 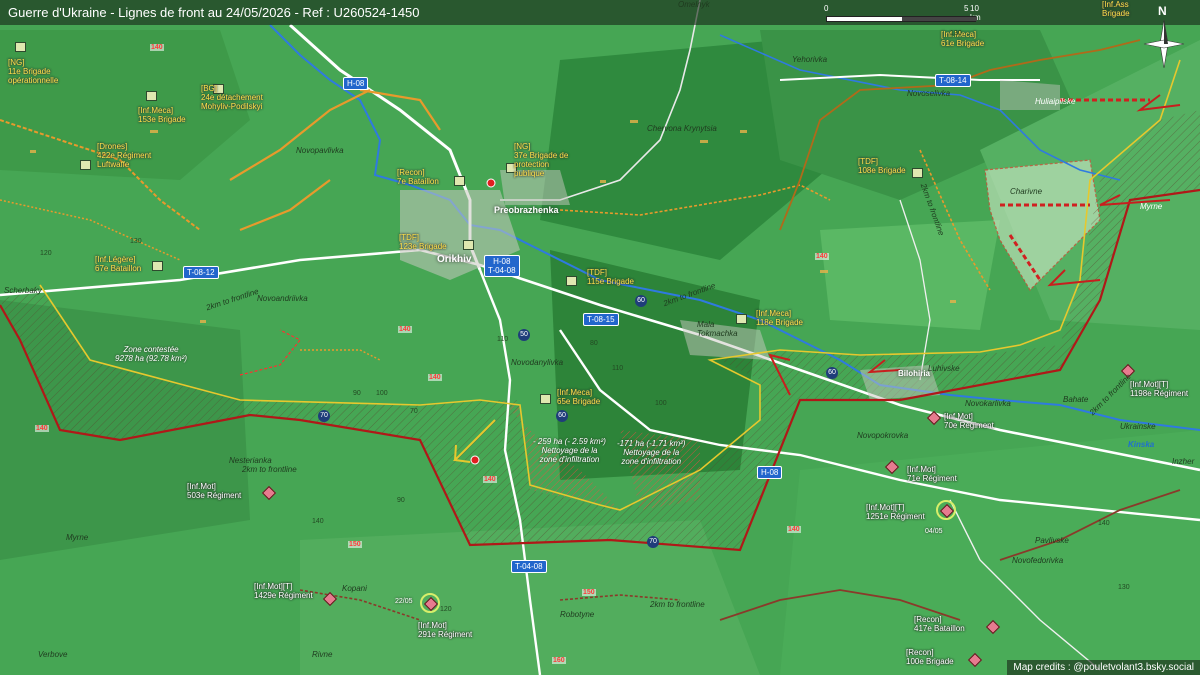 What do you see at coordinates (594, 343) in the screenshot?
I see `altitude-label: 80` at bounding box center [594, 343].